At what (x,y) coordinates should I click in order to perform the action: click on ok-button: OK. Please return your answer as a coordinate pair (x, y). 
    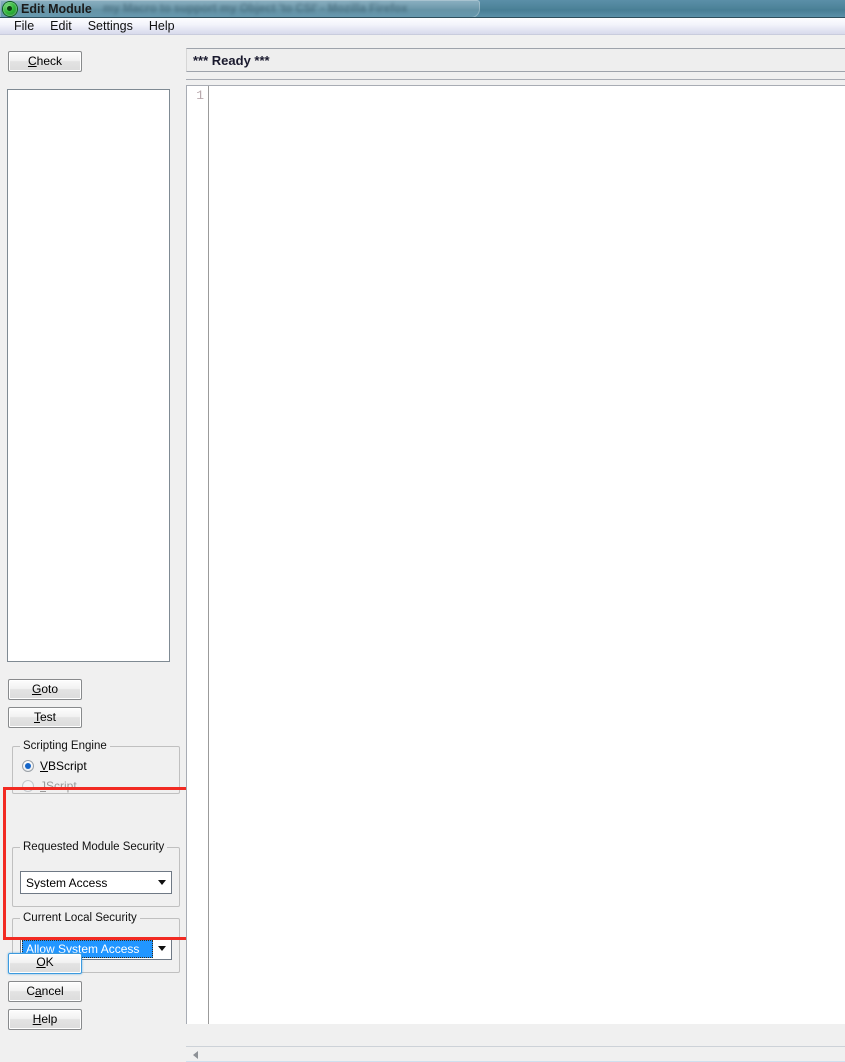
    Looking at the image, I should click on (45, 963).